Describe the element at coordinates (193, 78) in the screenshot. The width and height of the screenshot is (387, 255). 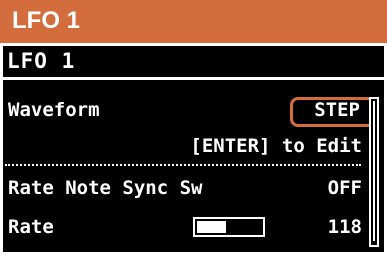
I see `title-divider` at that location.